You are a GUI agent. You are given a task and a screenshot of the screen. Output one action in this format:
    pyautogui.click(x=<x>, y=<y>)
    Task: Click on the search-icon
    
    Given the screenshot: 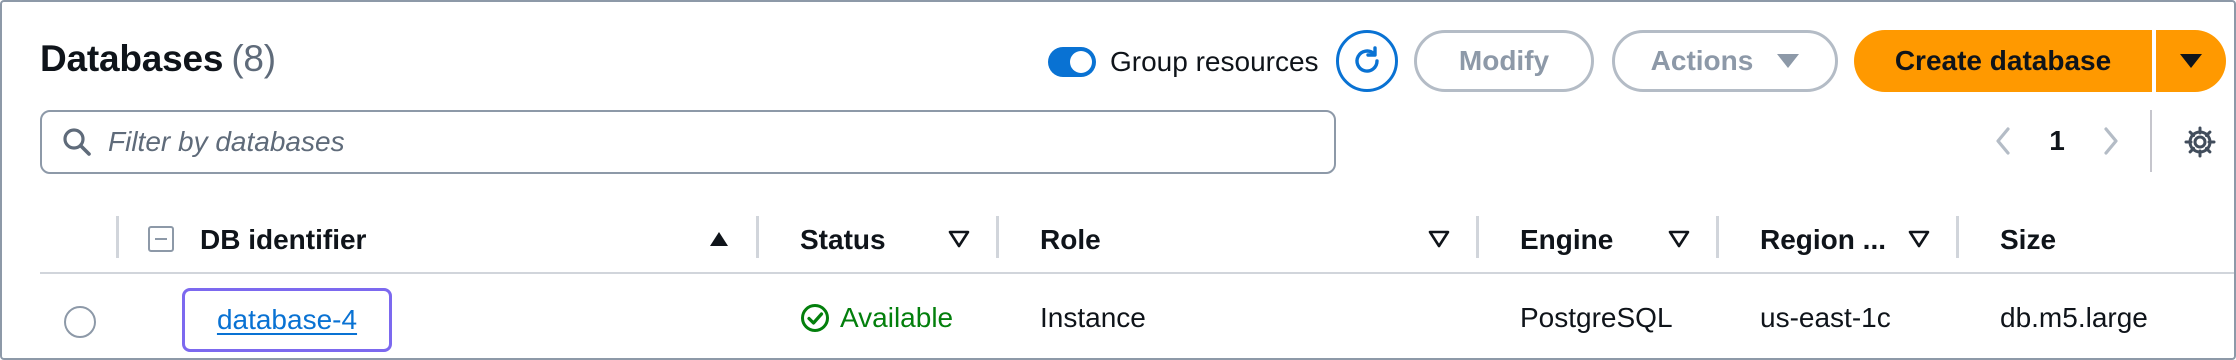 What is the action you would take?
    pyautogui.click(x=77, y=142)
    